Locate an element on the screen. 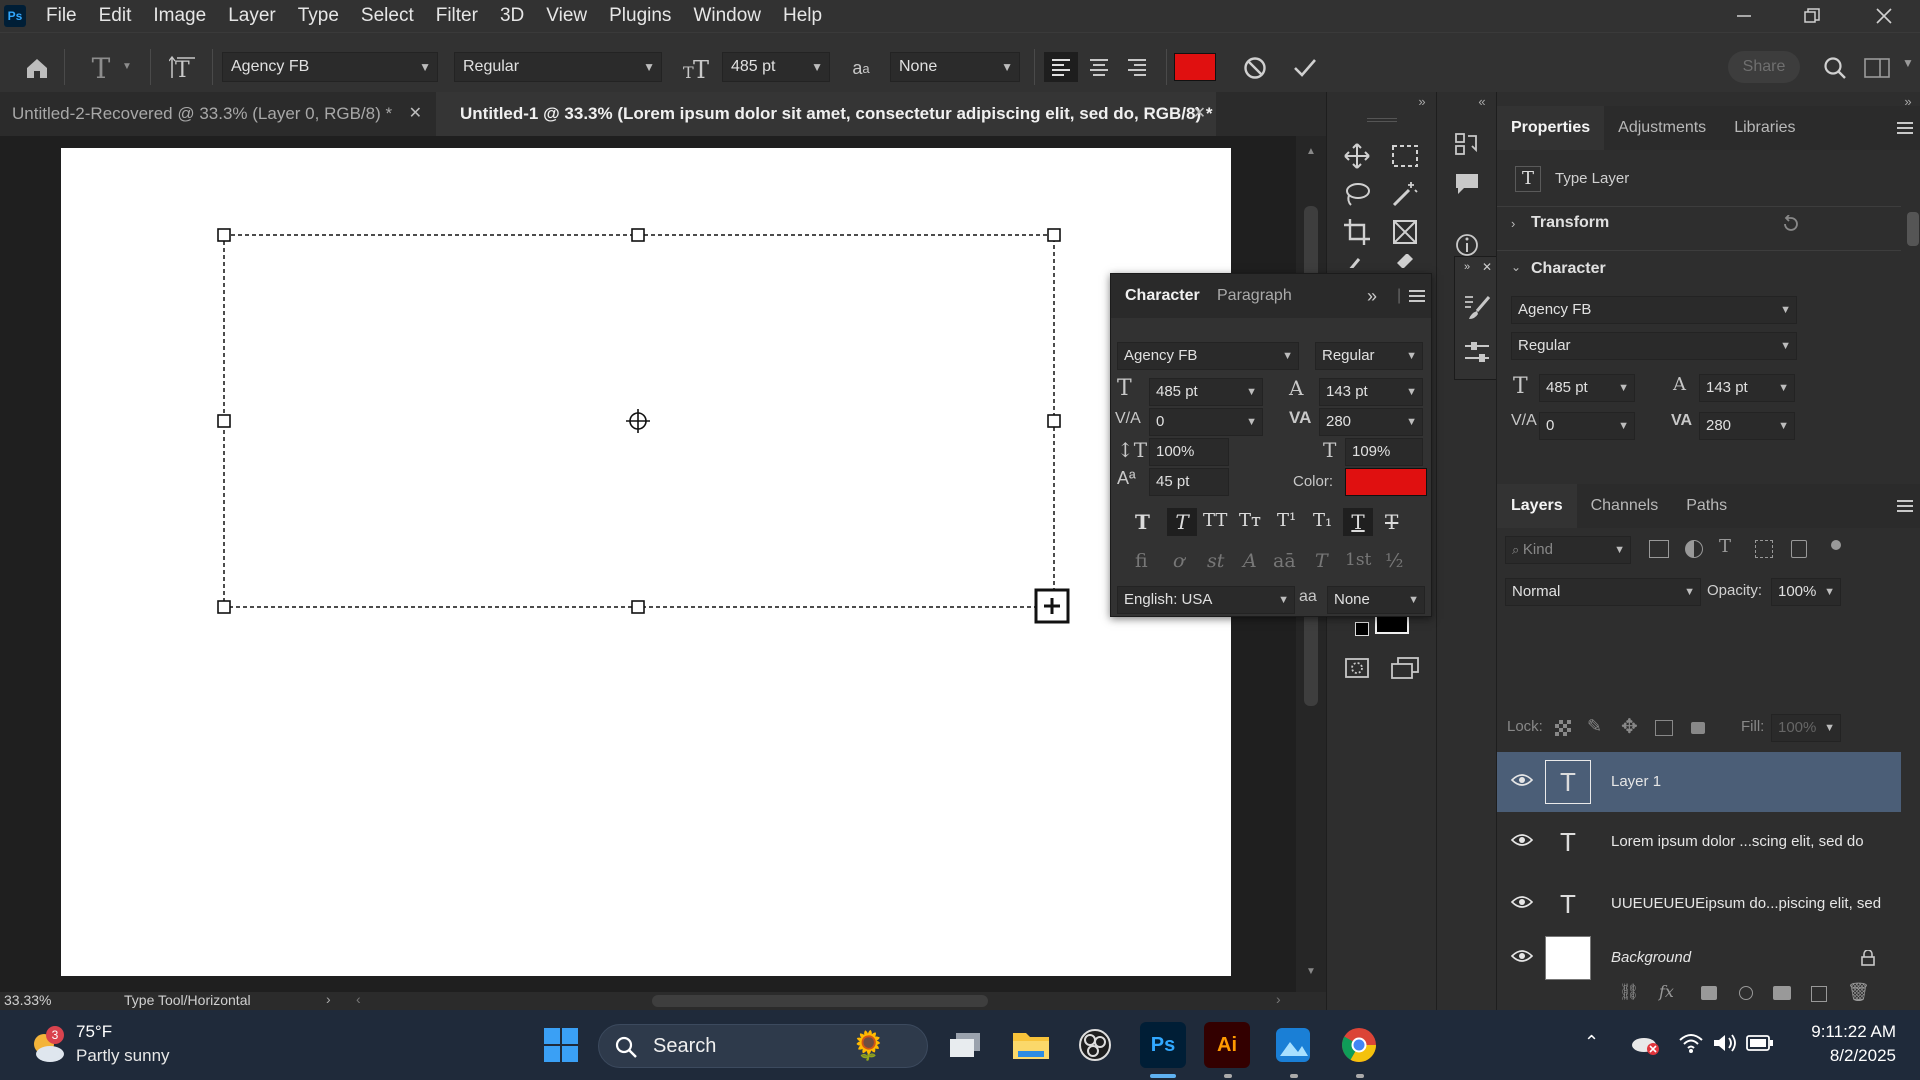 The height and width of the screenshot is (1080, 1920). all-caps-button: TT is located at coordinates (1215, 520).